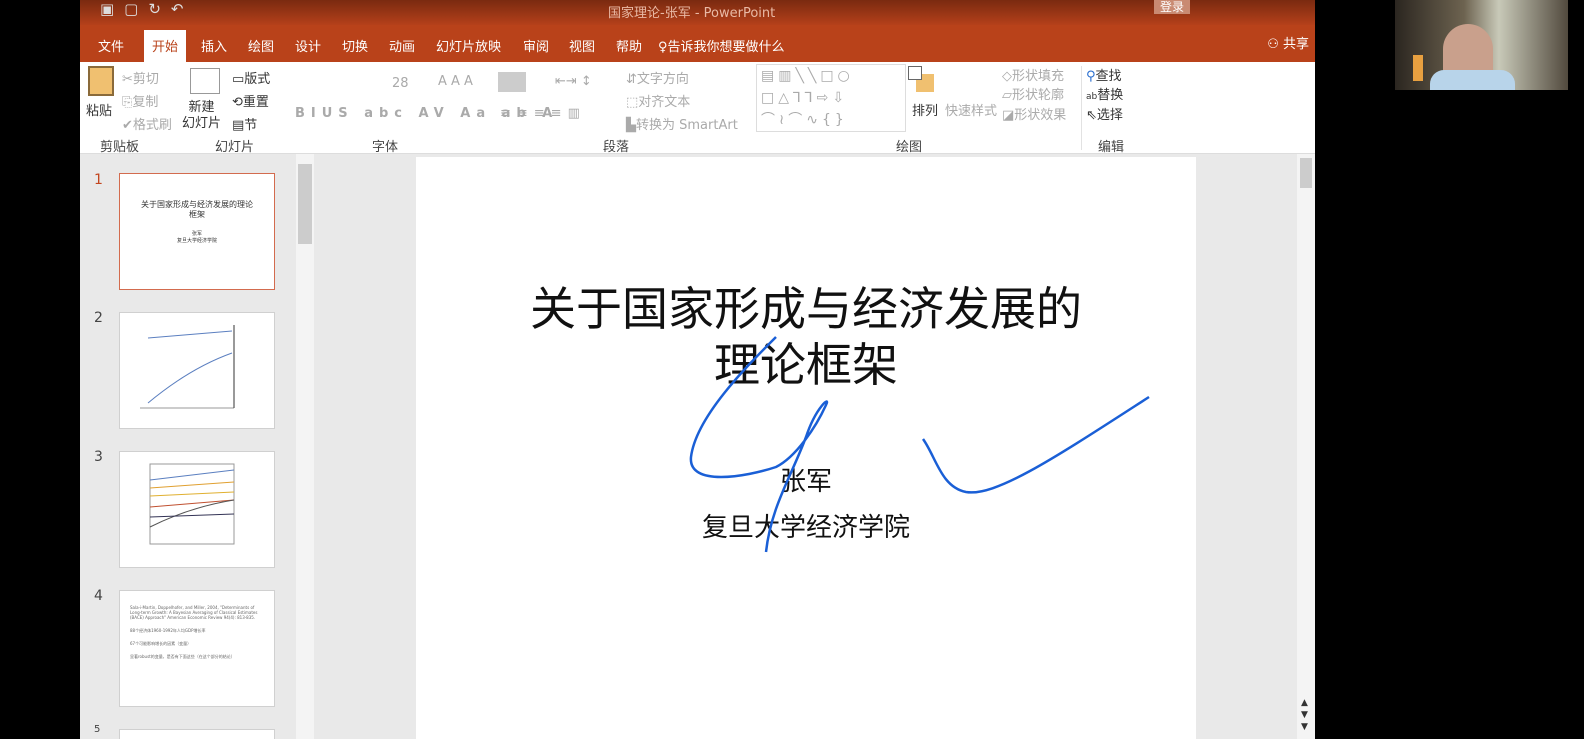 The image size is (1584, 739). What do you see at coordinates (98, 596) in the screenshot?
I see `slide-number: 4` at bounding box center [98, 596].